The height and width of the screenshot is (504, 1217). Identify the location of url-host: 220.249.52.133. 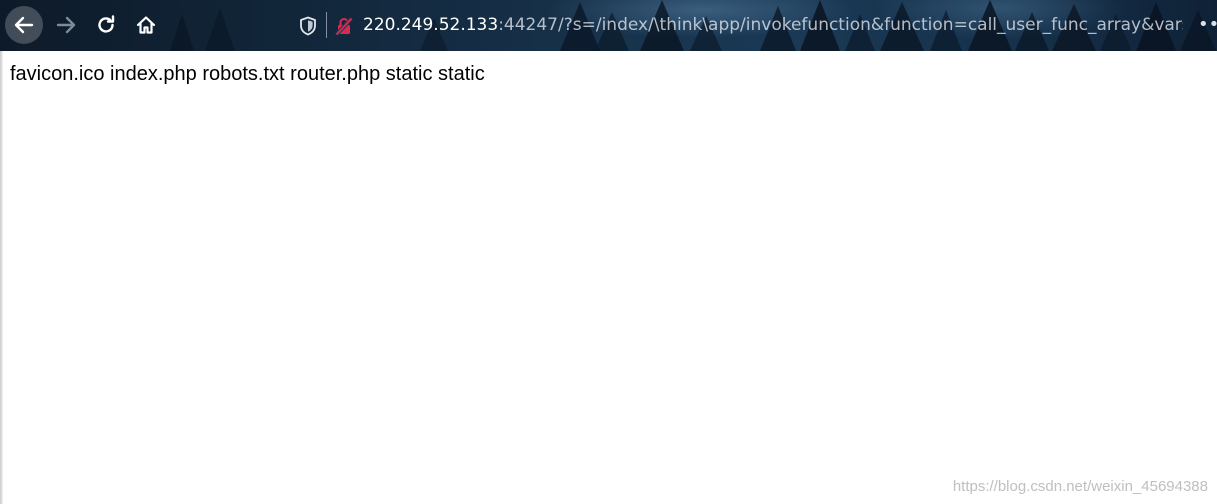
(431, 25).